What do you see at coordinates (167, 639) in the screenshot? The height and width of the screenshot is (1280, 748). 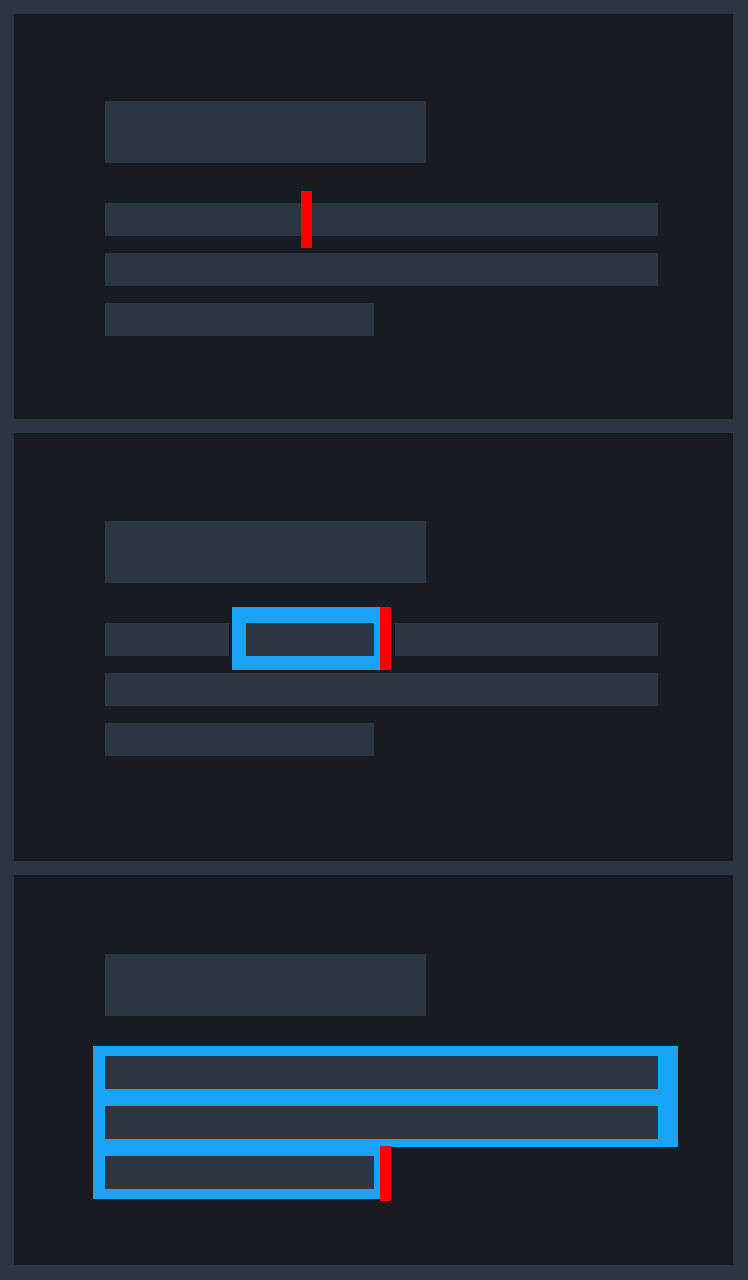 I see `text-line-1-before` at bounding box center [167, 639].